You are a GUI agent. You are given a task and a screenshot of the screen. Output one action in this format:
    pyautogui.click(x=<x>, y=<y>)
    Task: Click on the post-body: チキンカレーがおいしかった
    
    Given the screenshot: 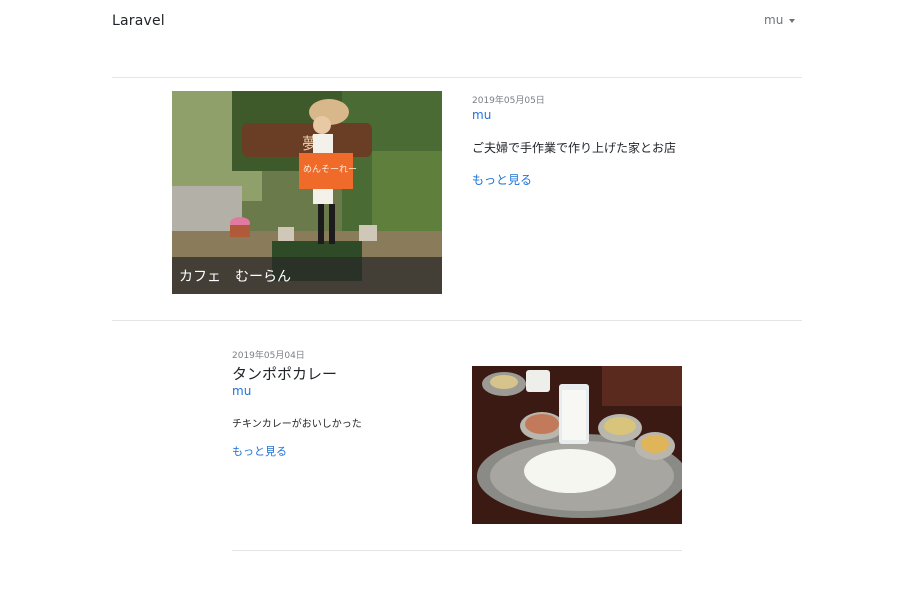 What is the action you would take?
    pyautogui.click(x=297, y=424)
    